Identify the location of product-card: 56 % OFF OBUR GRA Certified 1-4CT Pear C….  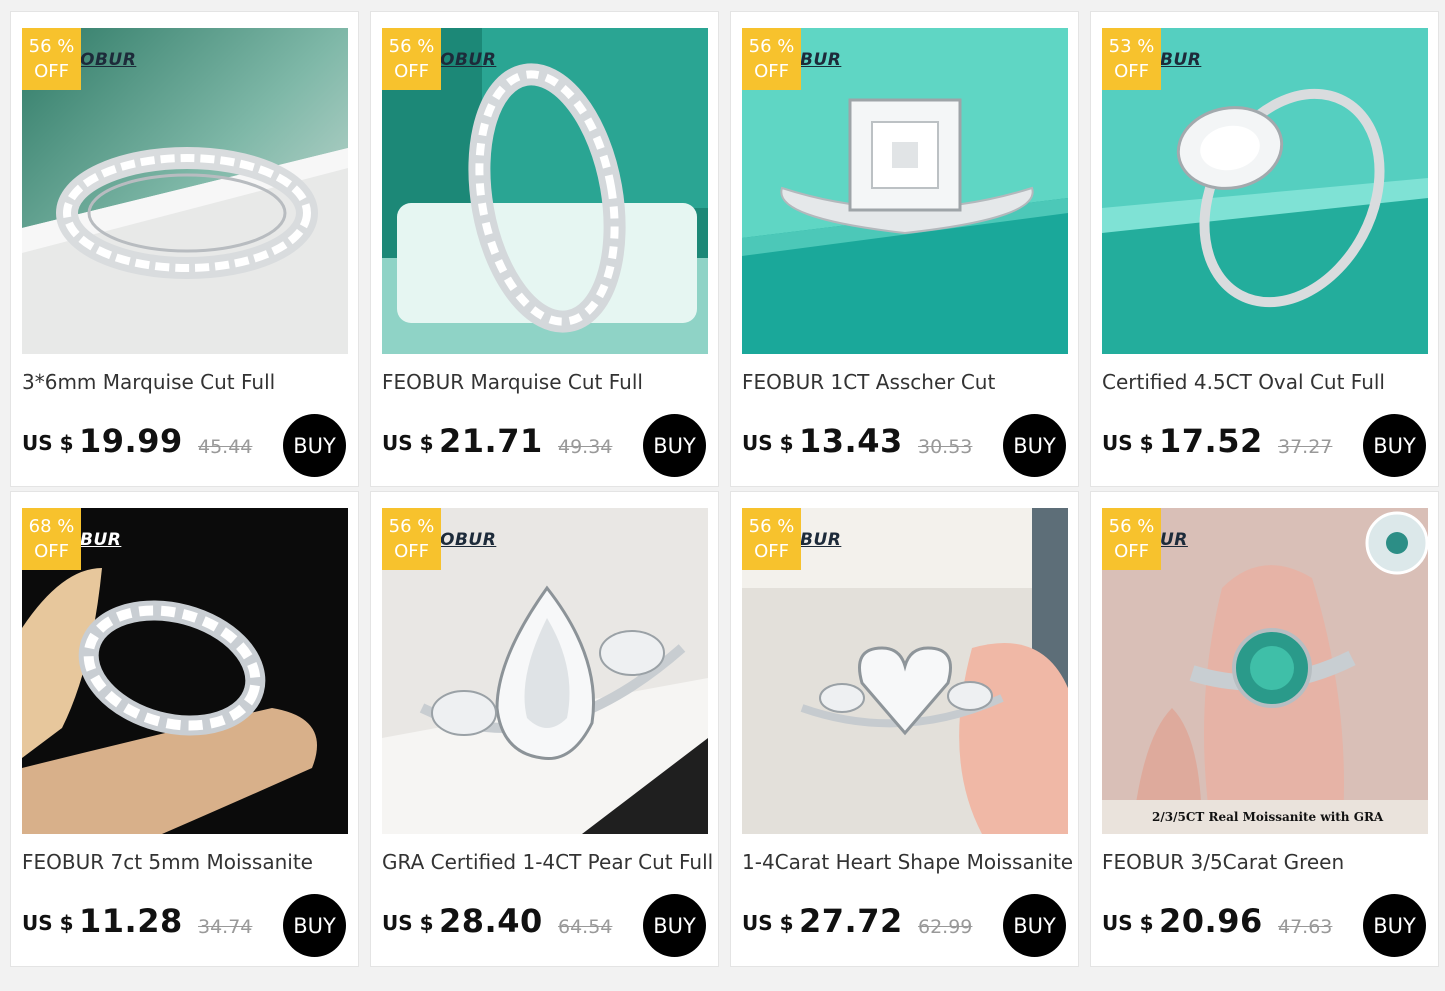
(544, 729).